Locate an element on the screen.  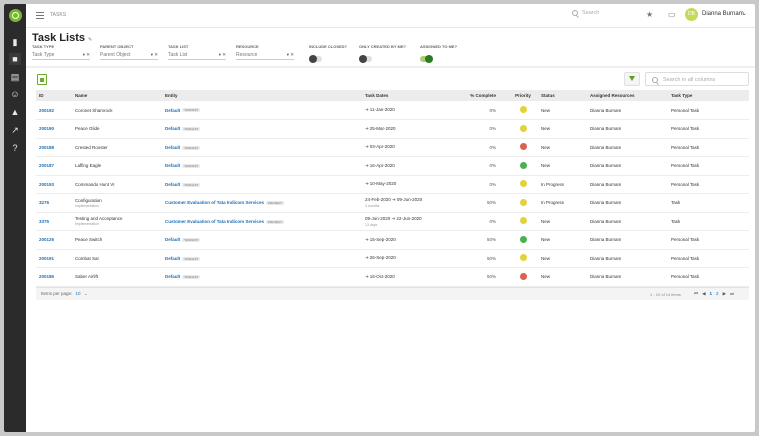
people-icon: ☺ is located at coordinates (15, 94).